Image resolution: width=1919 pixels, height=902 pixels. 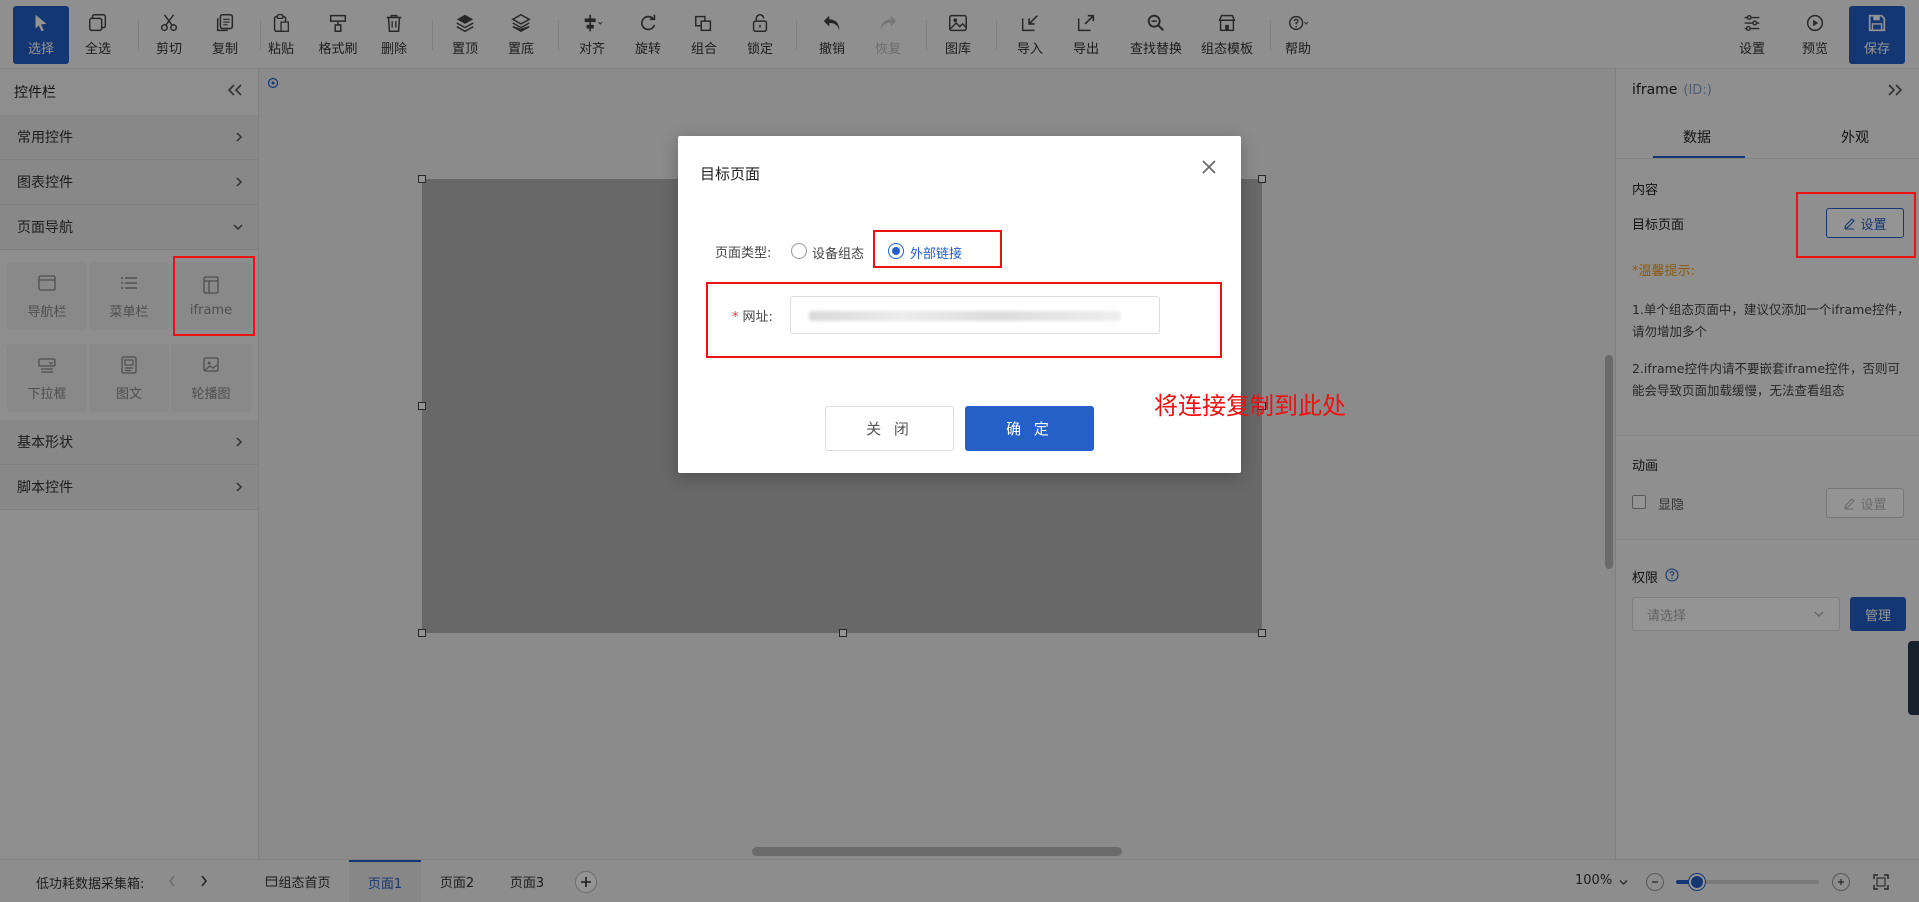 What do you see at coordinates (1856, 225) in the screenshot?
I see `annotation-box-set-button` at bounding box center [1856, 225].